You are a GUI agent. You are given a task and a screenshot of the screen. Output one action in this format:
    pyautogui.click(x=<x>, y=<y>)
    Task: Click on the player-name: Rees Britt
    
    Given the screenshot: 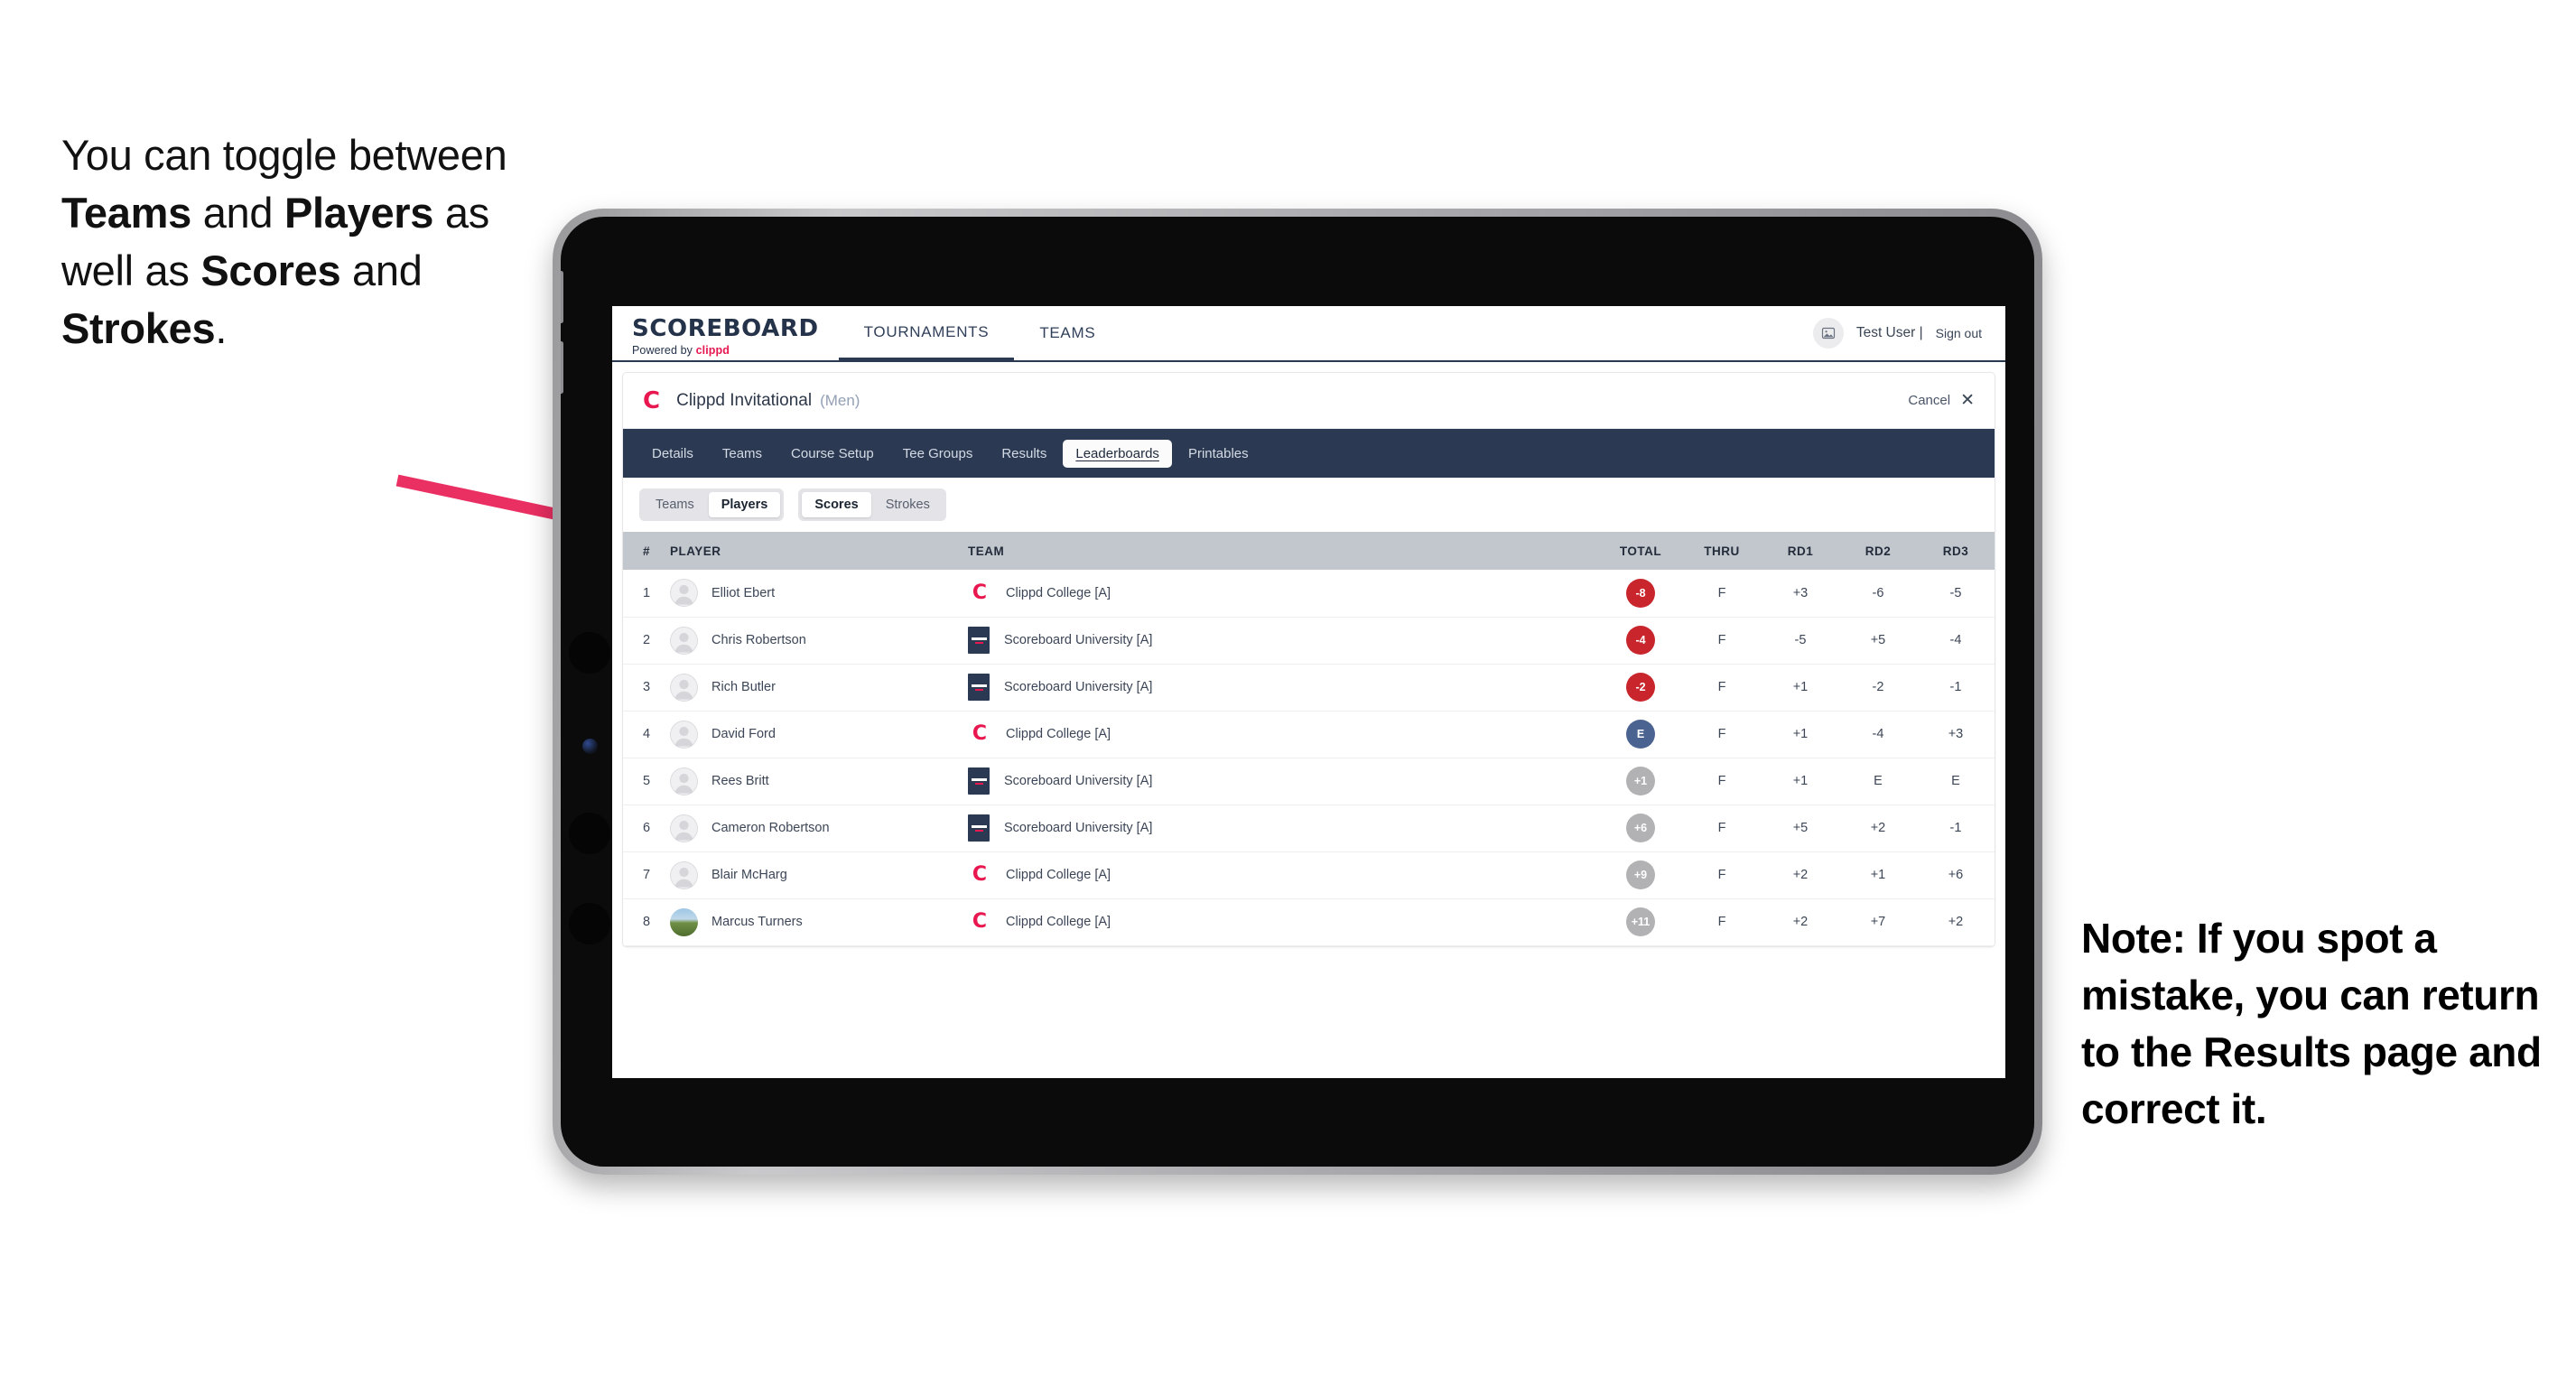 What is the action you would take?
    pyautogui.click(x=740, y=781)
    